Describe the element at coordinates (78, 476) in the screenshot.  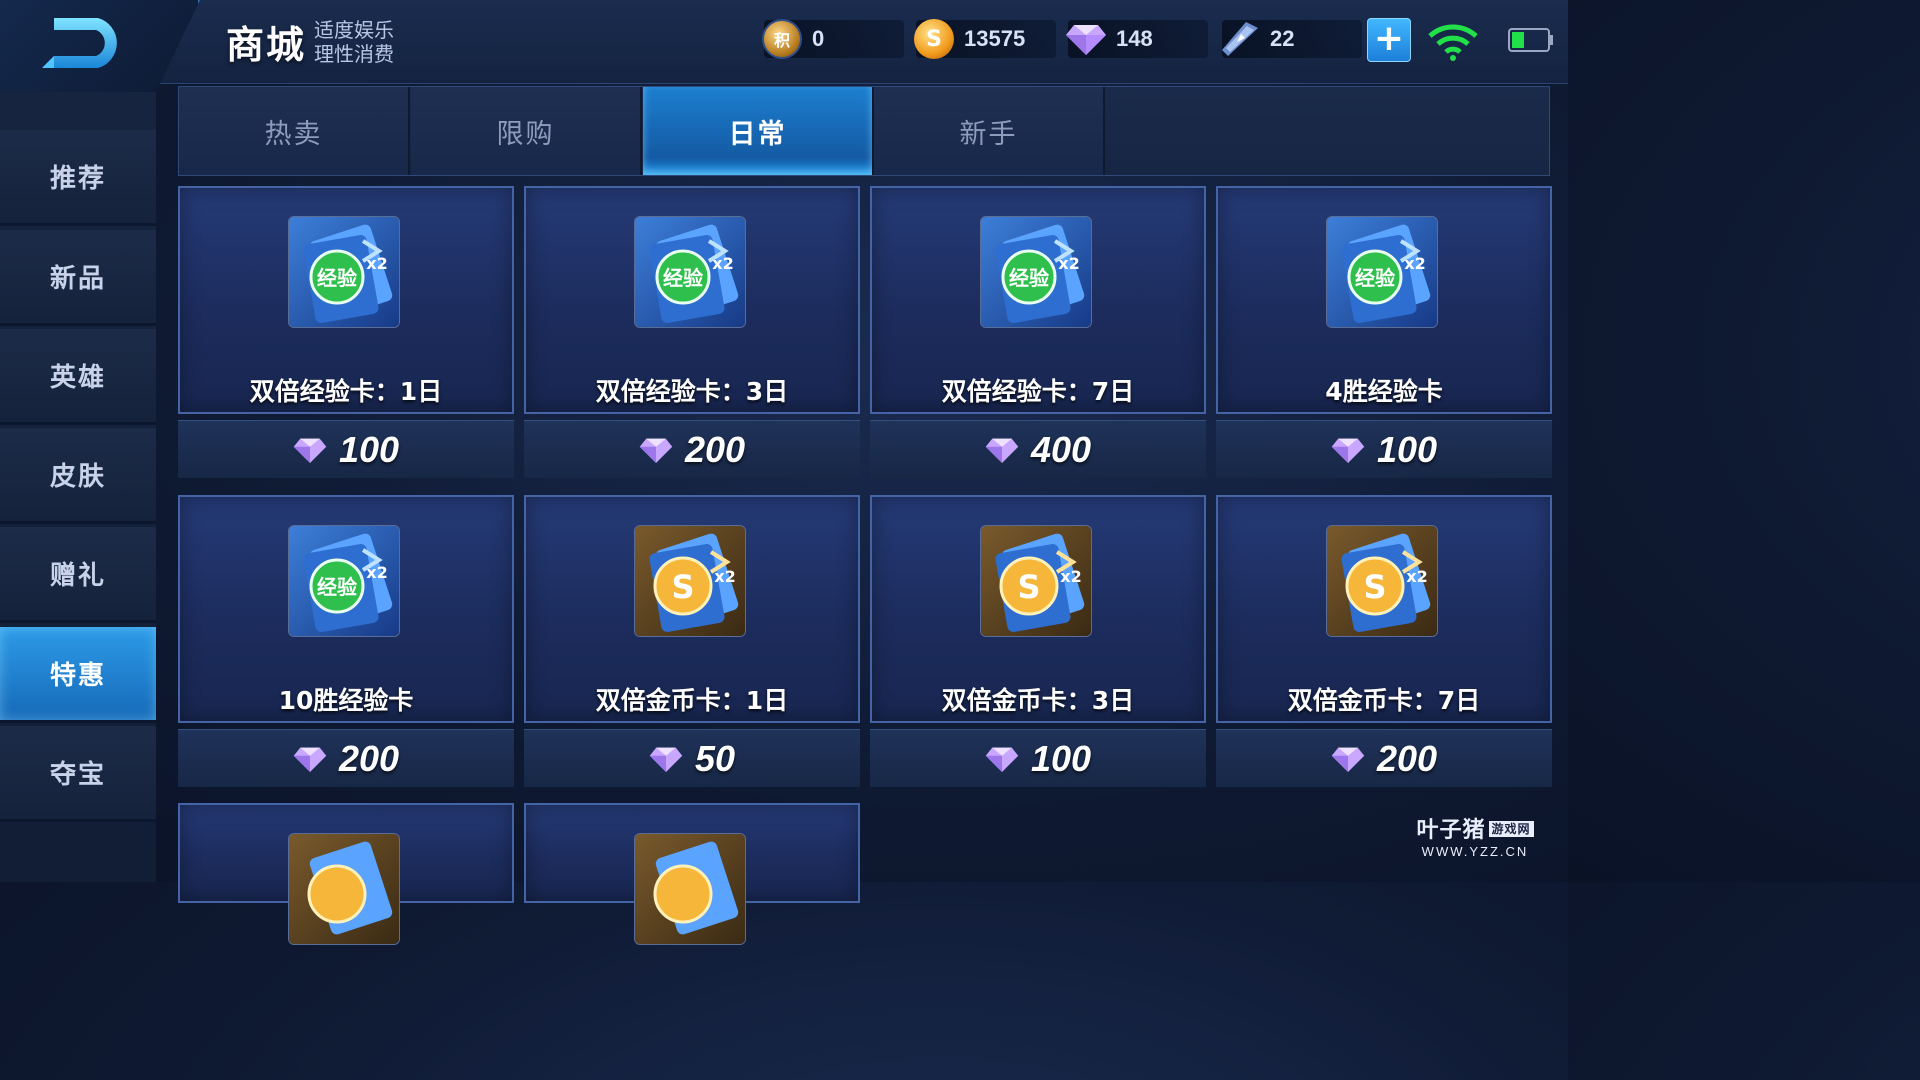
I see `sidebar-item-skins: 皮肤` at that location.